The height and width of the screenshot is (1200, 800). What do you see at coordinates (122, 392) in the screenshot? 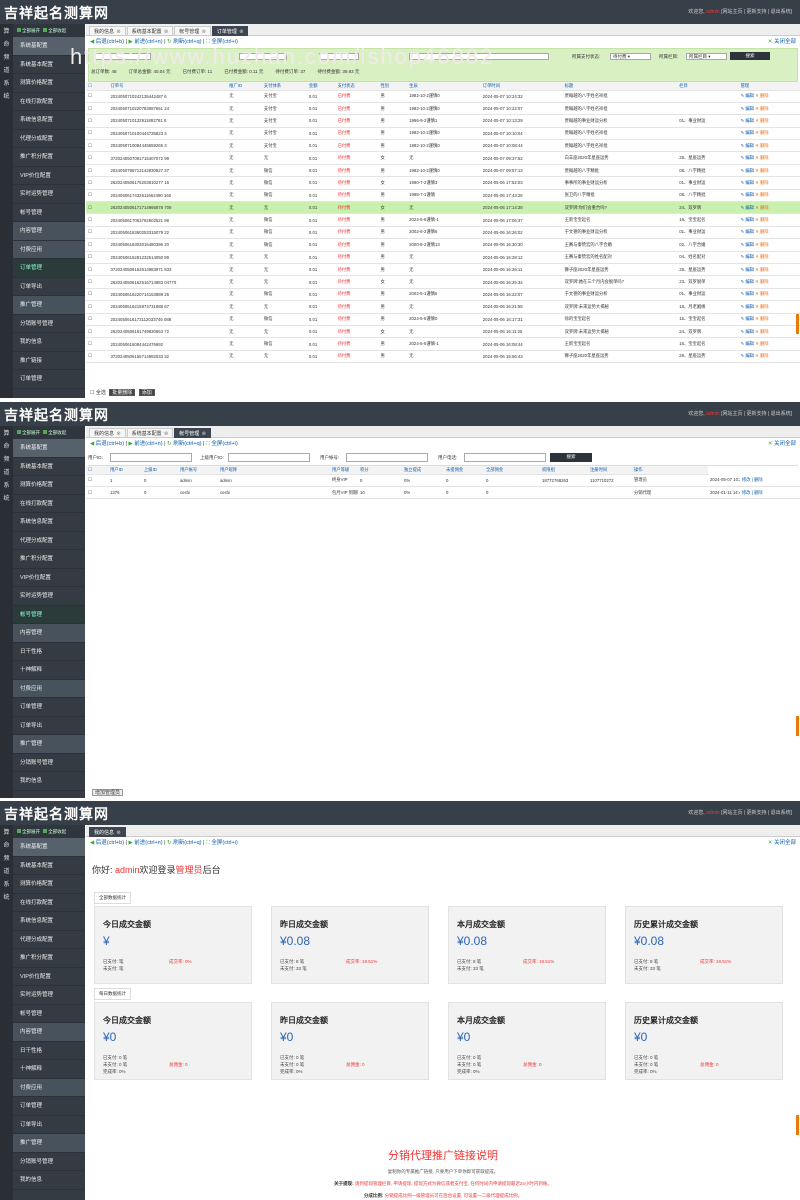
I see `batch-delete-button: 批量删除` at bounding box center [122, 392].